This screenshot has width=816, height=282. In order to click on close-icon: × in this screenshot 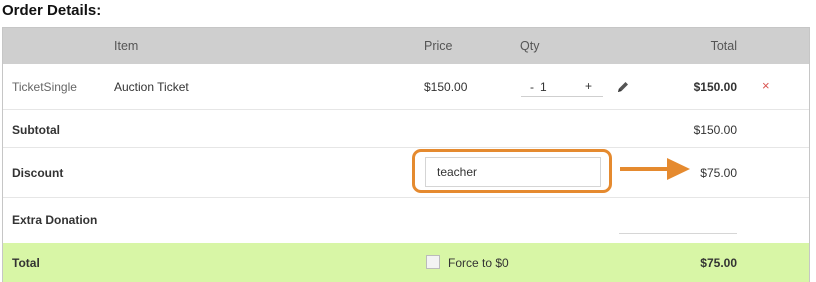, I will do `click(766, 86)`.